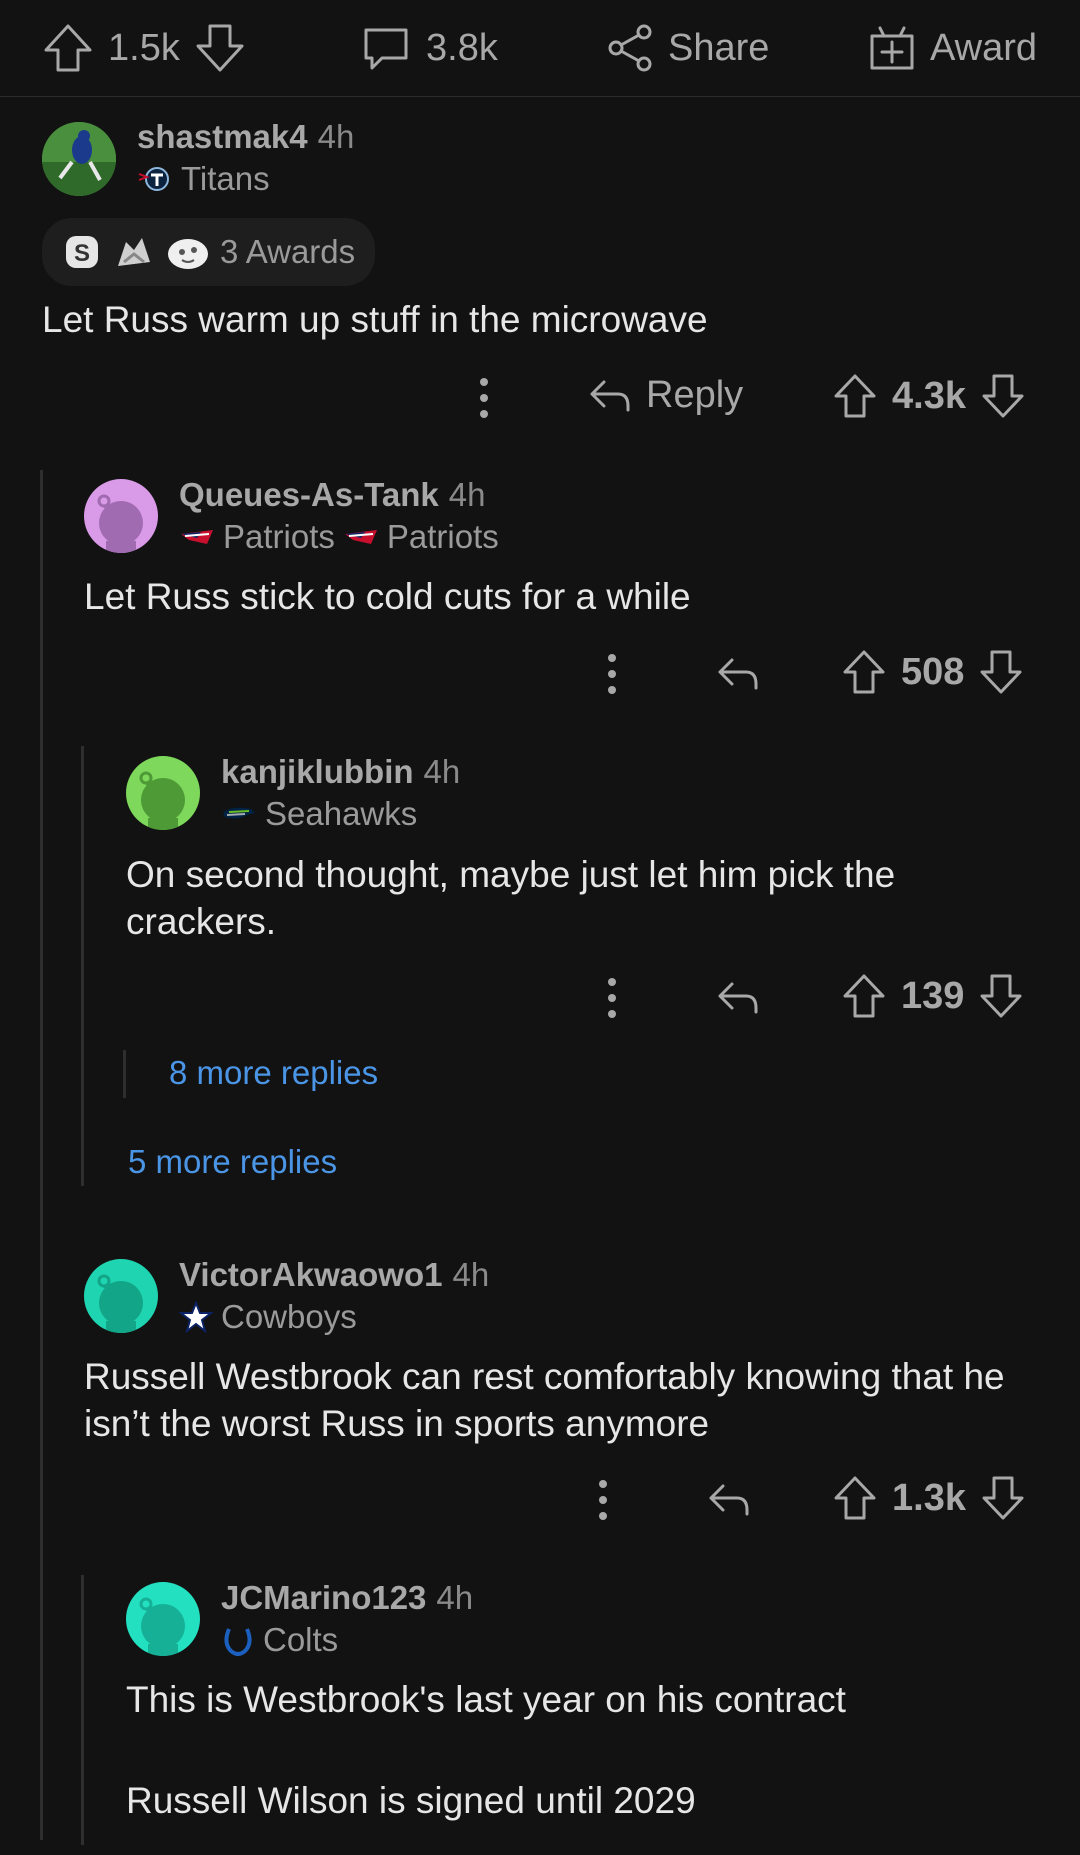  I want to click on vote-count: 4.3k, so click(929, 395).